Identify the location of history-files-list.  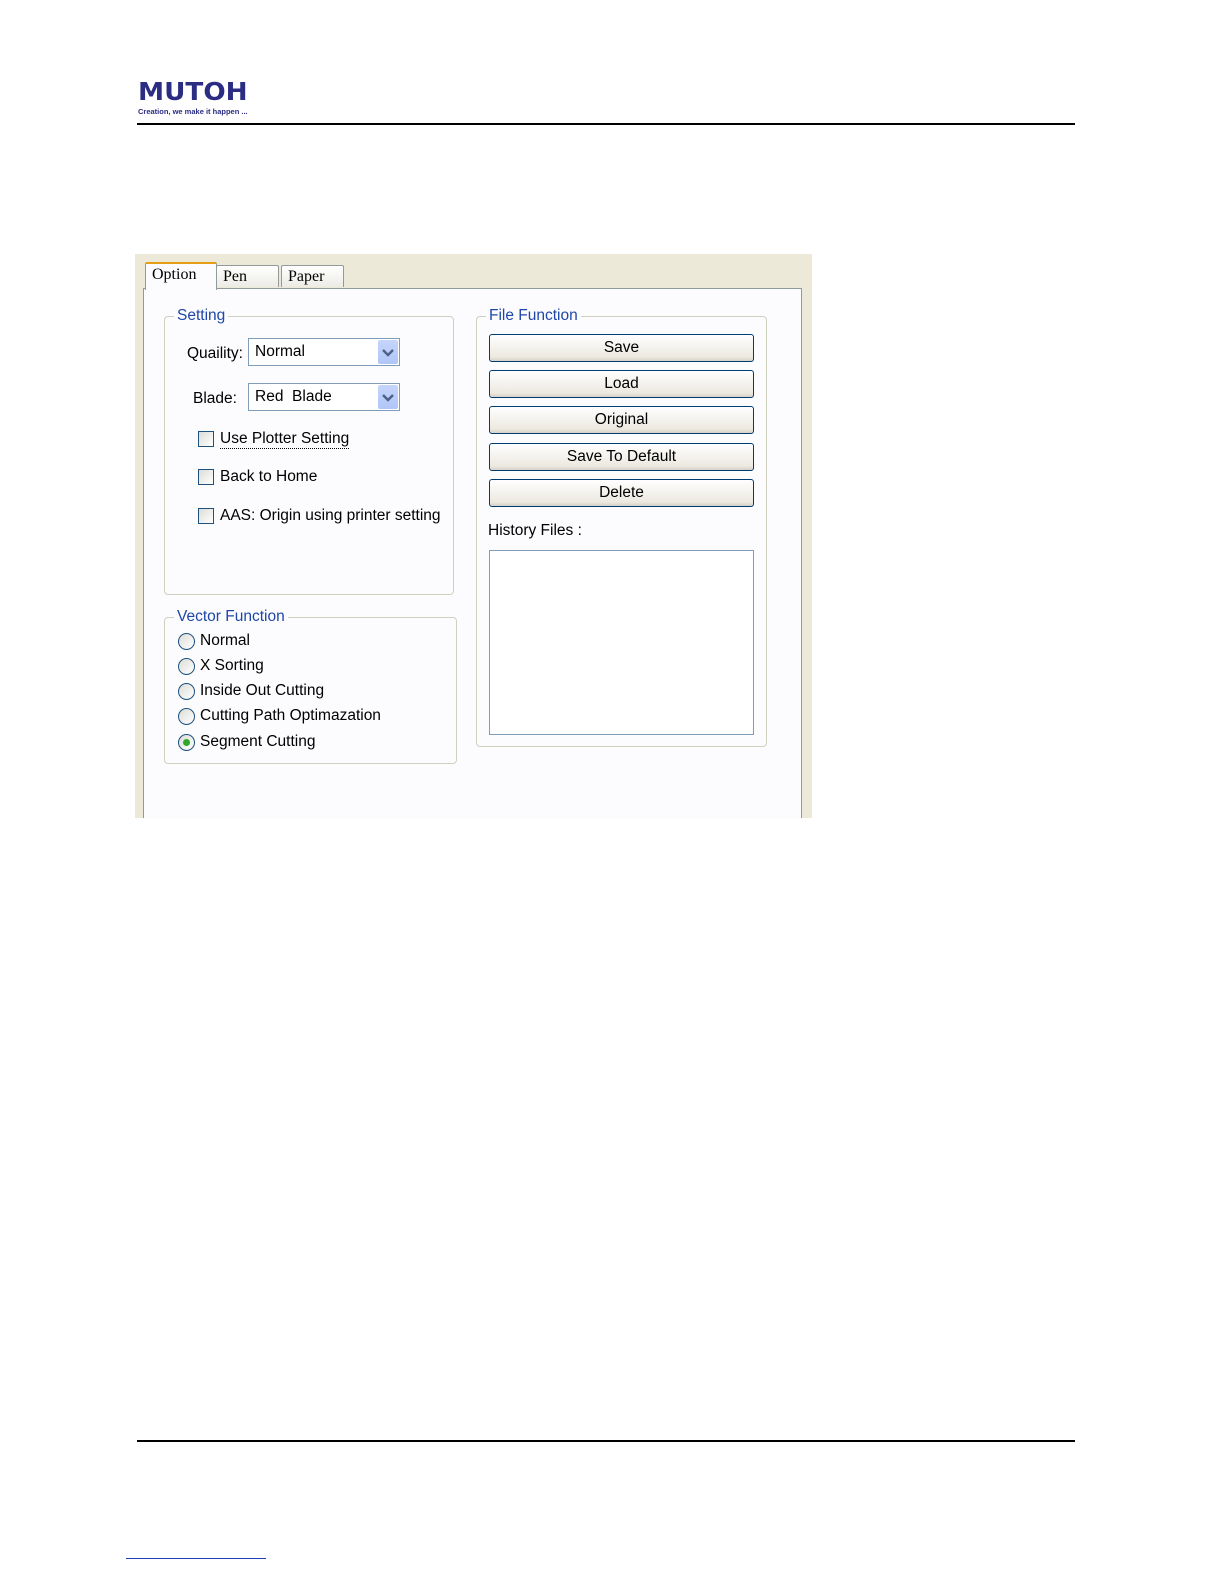
(621, 642).